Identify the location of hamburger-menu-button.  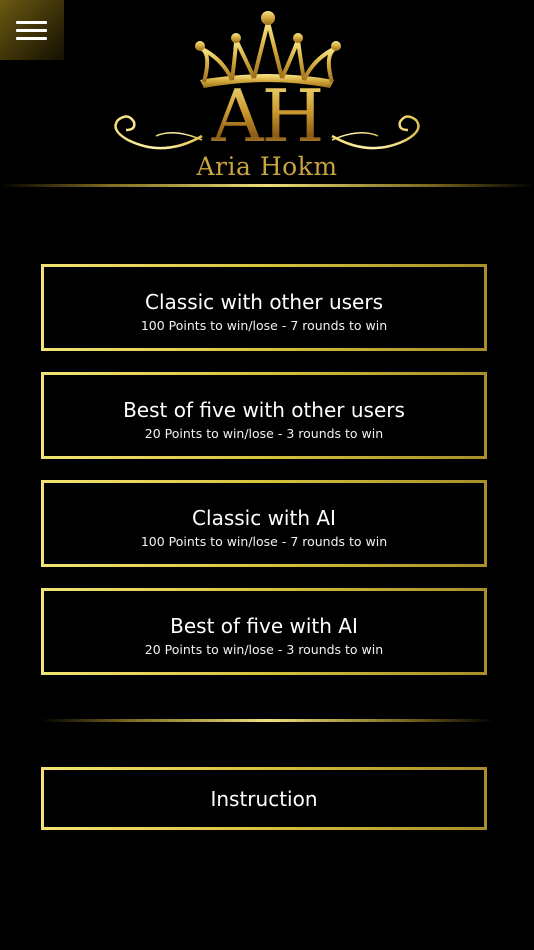
(32, 30).